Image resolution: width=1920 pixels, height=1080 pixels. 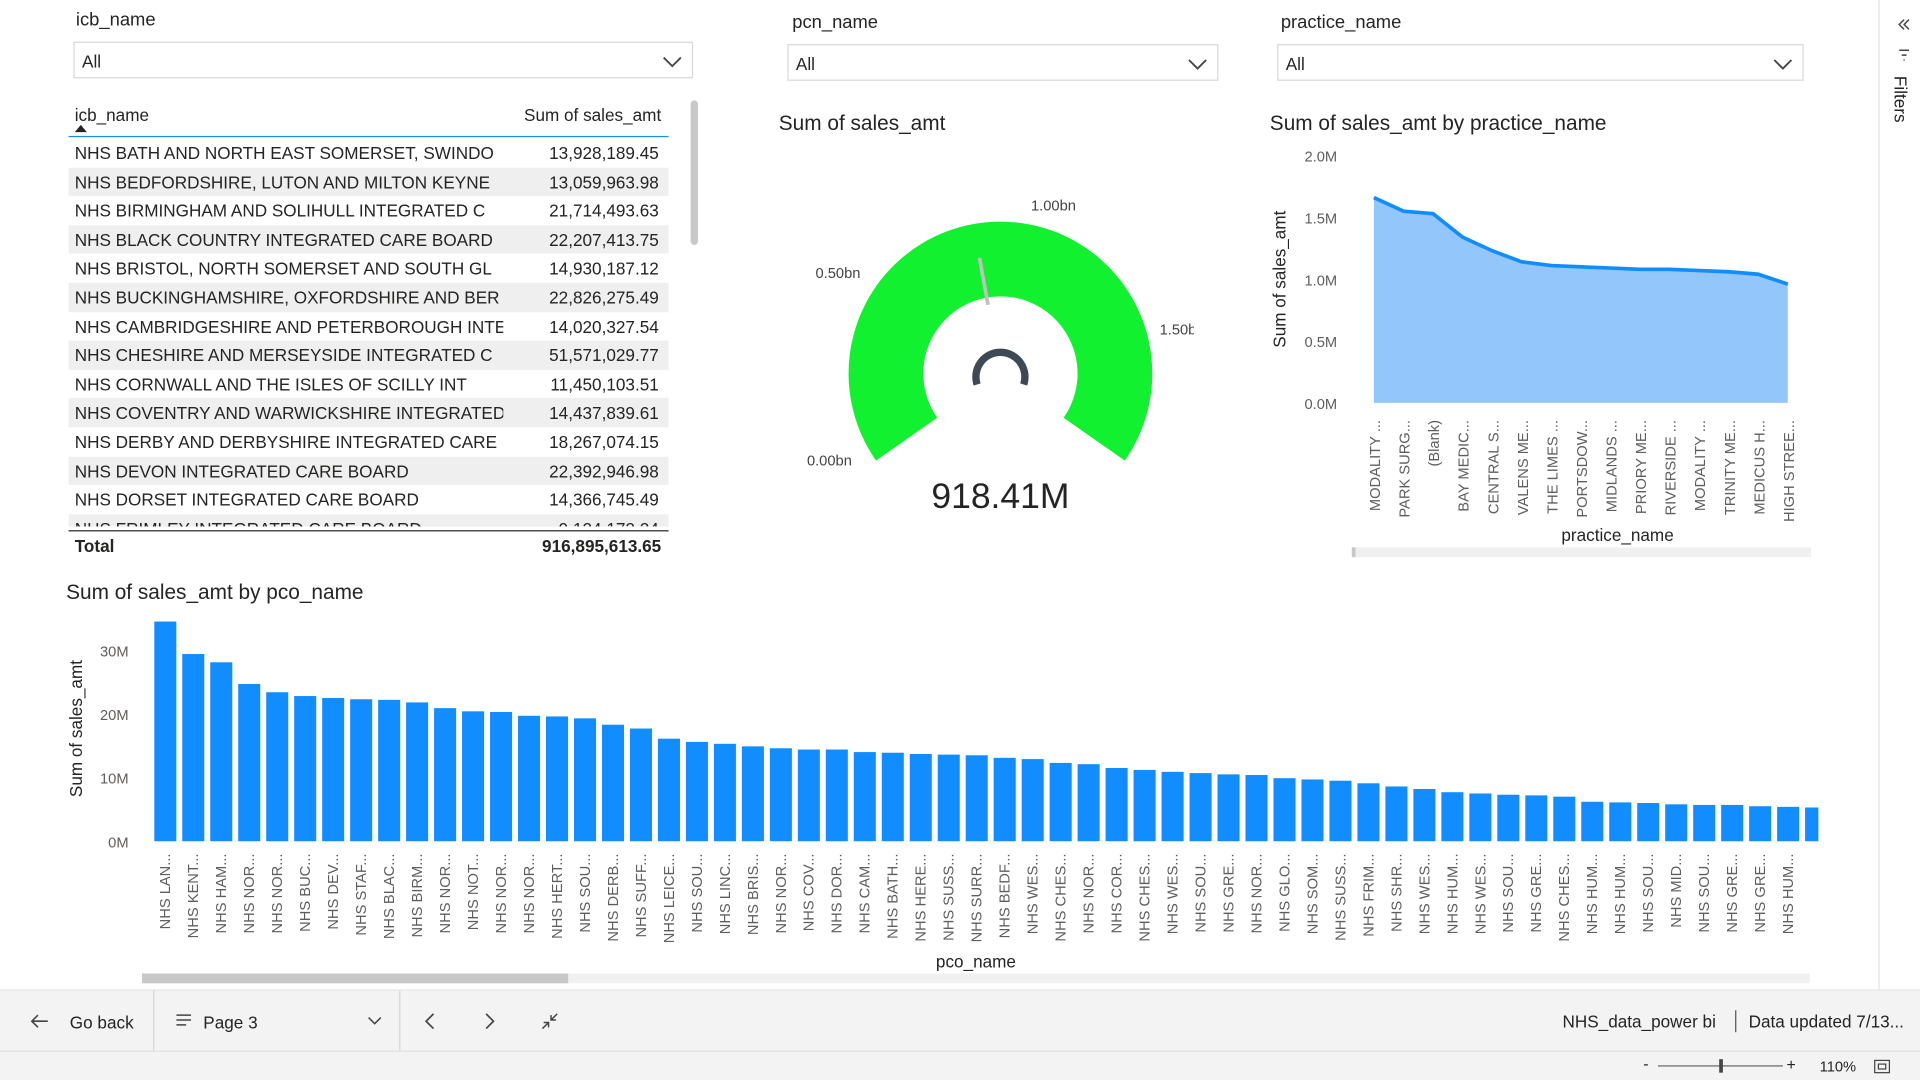 I want to click on cell-sales-amt: 14,437,839.61, so click(x=604, y=413).